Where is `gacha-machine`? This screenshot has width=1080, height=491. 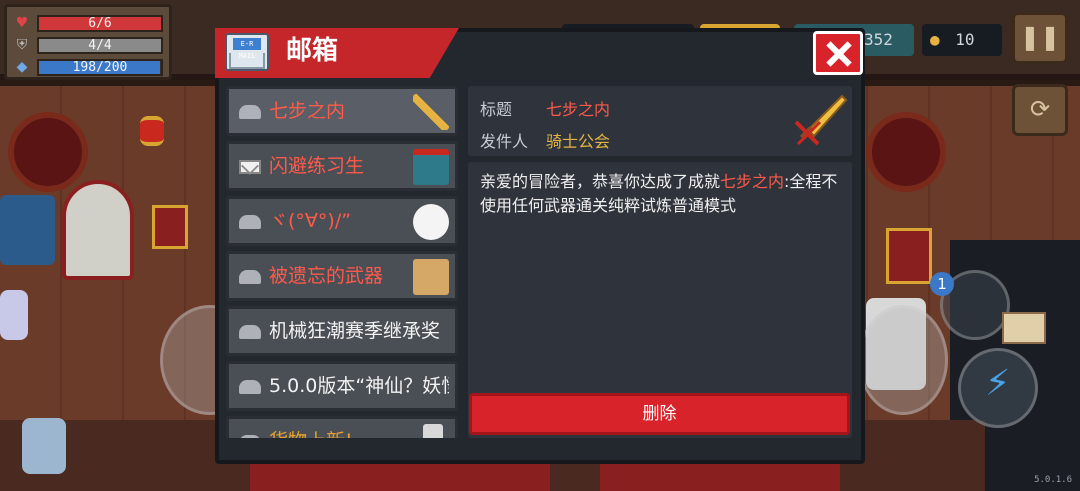 gacha-machine is located at coordinates (98, 230).